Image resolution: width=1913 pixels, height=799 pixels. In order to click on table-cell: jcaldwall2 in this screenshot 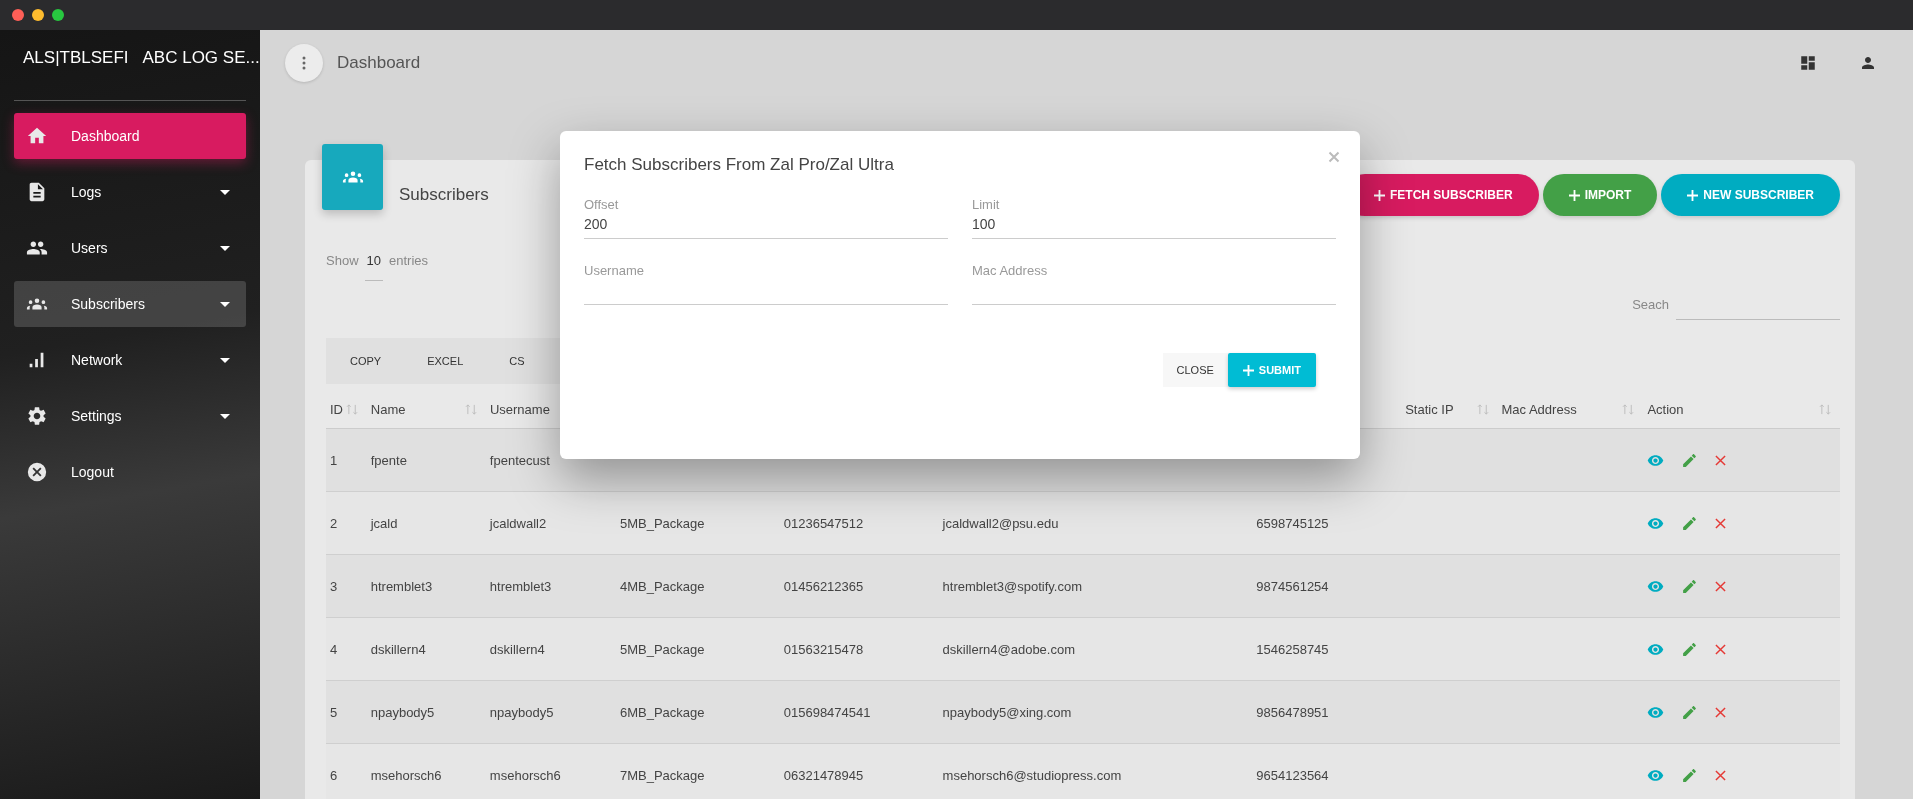, I will do `click(518, 523)`.